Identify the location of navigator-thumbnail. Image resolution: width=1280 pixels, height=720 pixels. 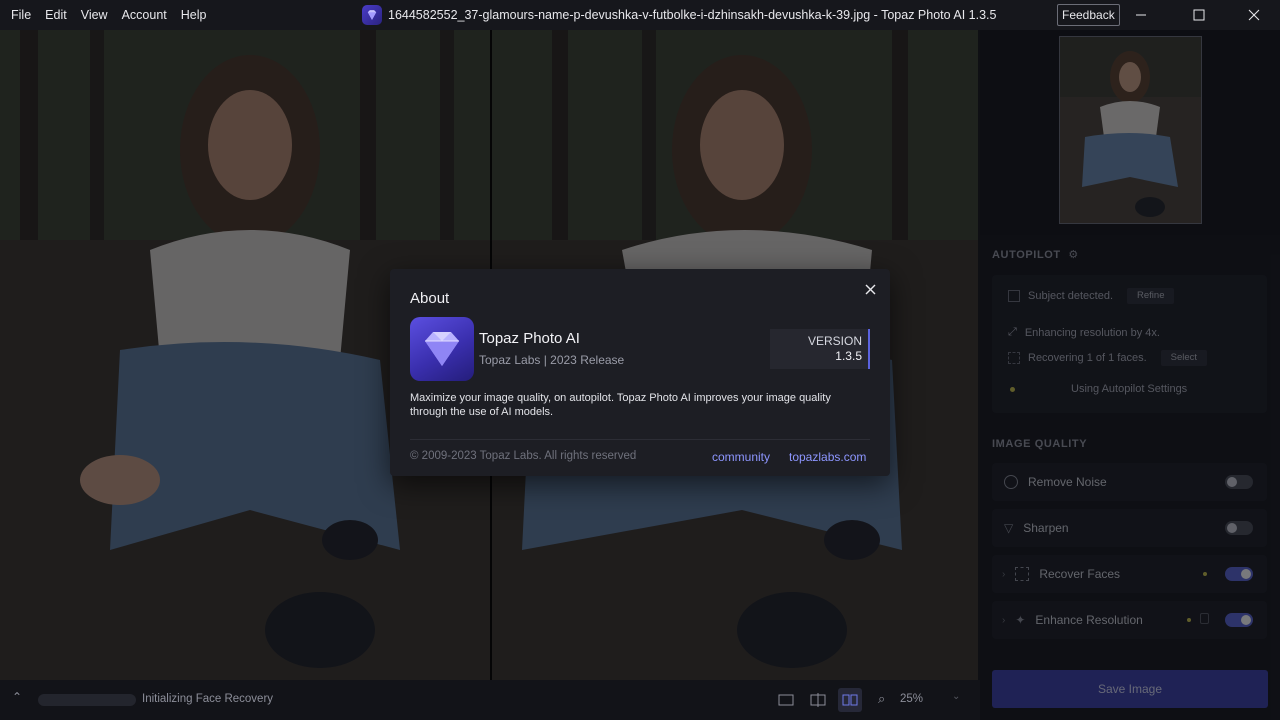
(1130, 130).